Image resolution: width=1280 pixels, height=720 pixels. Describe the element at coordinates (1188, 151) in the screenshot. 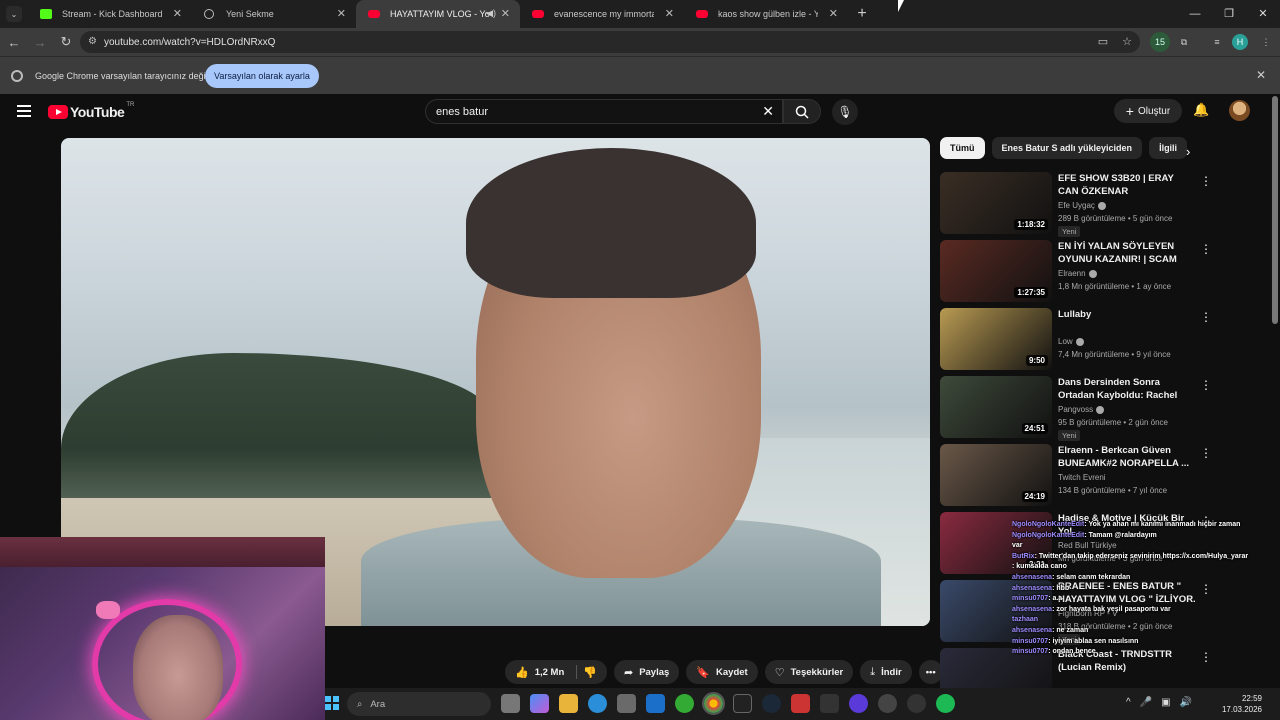

I see `chevron-right-icon: ›` at that location.